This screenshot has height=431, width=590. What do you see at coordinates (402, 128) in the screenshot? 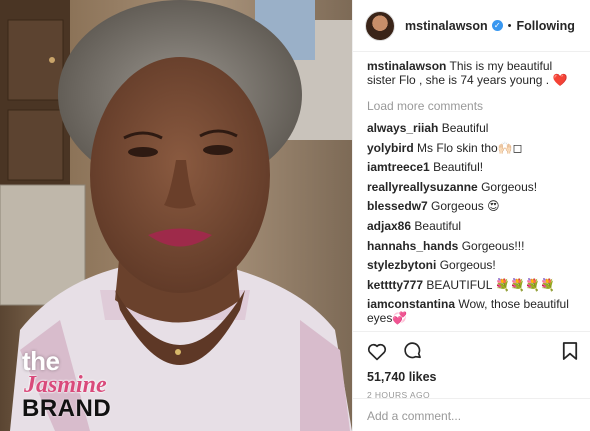
I see `comment-username: always_riiah` at bounding box center [402, 128].